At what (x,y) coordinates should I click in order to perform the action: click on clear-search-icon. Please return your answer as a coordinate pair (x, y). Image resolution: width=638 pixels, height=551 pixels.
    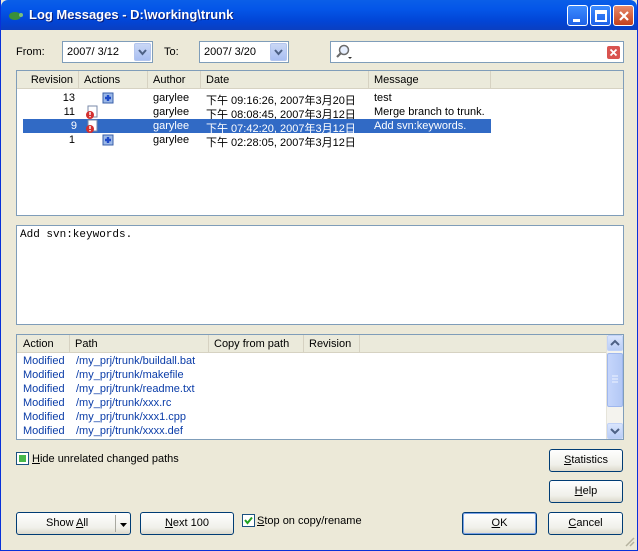
    Looking at the image, I should click on (613, 54).